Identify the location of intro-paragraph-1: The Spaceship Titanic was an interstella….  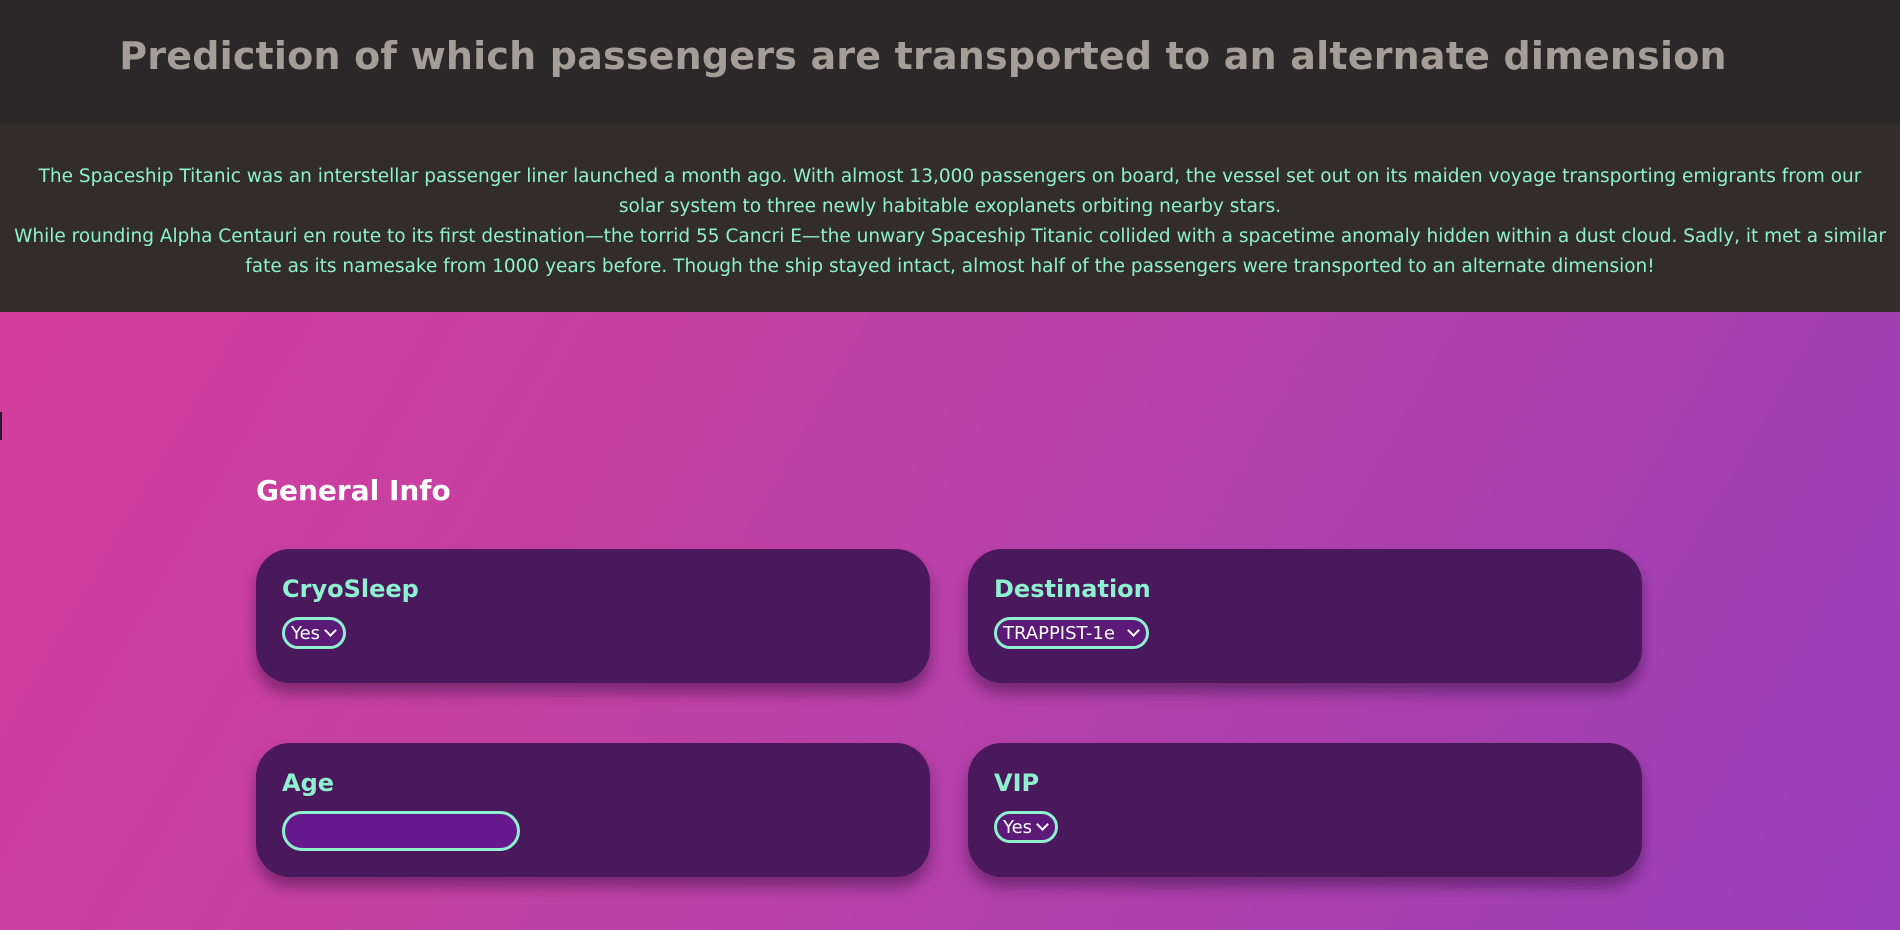
(950, 191).